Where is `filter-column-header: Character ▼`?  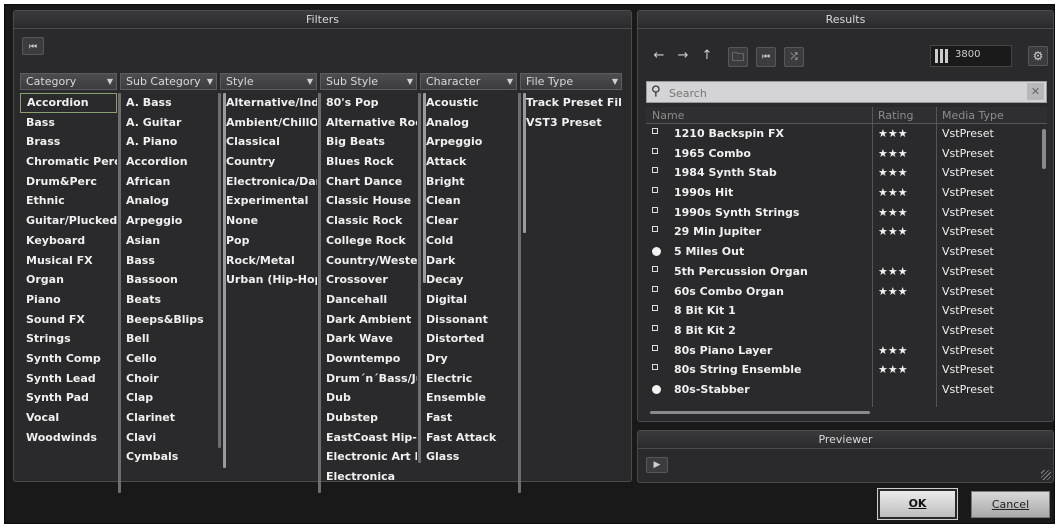 filter-column-header: Character ▼ is located at coordinates (468, 81).